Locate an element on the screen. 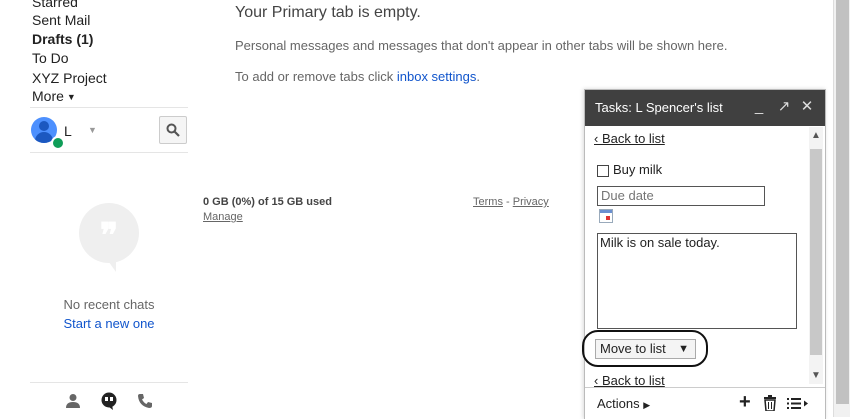  phone-icon is located at coordinates (145, 401).